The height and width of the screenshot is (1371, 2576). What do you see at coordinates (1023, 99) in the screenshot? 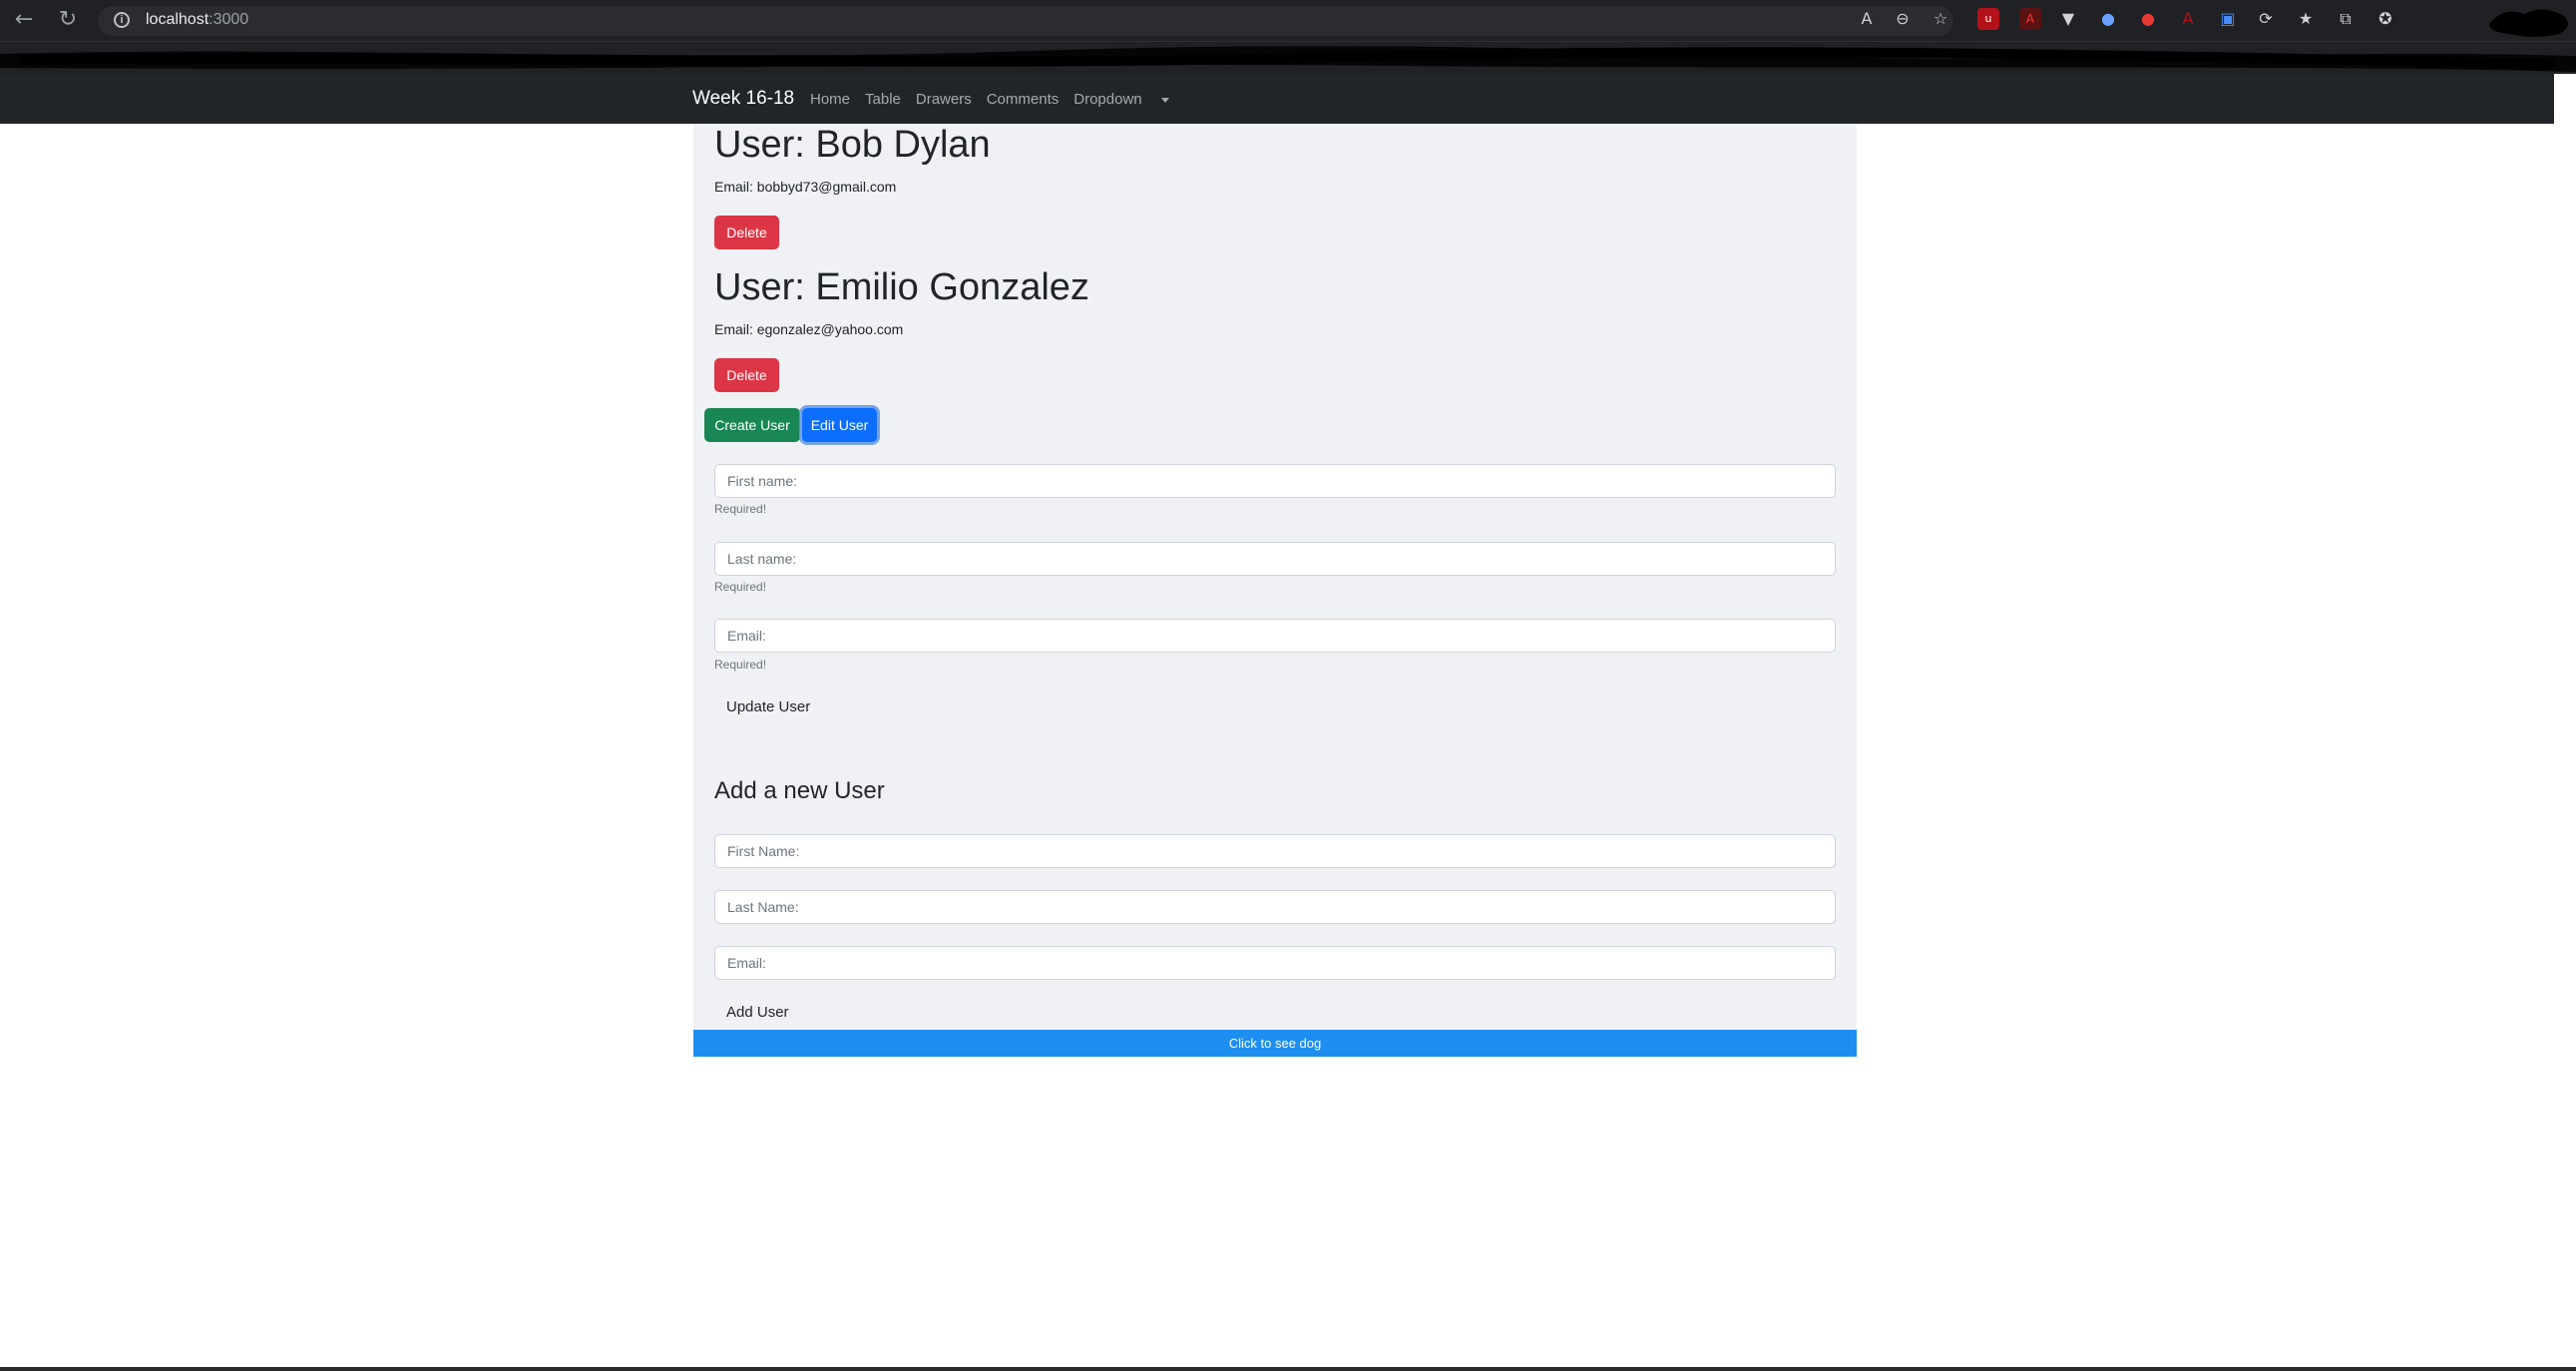
I see `nav-link-comments: Comments` at bounding box center [1023, 99].